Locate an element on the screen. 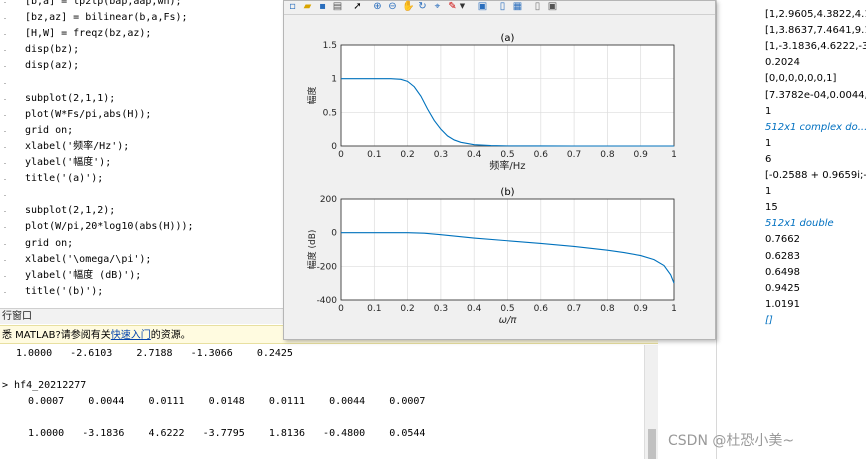  hide-tools-icon: ▯ is located at coordinates (537, 6).